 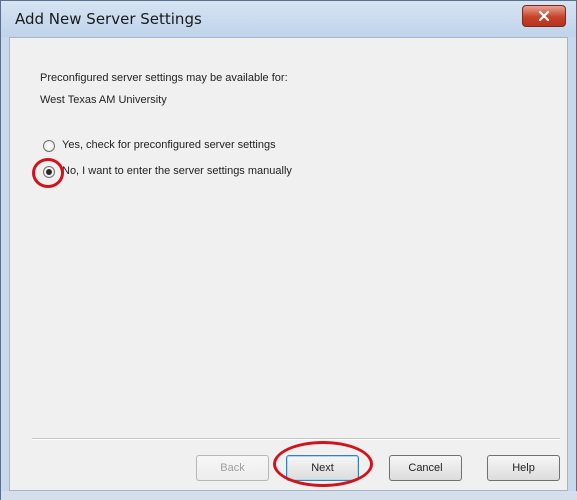 I want to click on close-icon, so click(x=544, y=16).